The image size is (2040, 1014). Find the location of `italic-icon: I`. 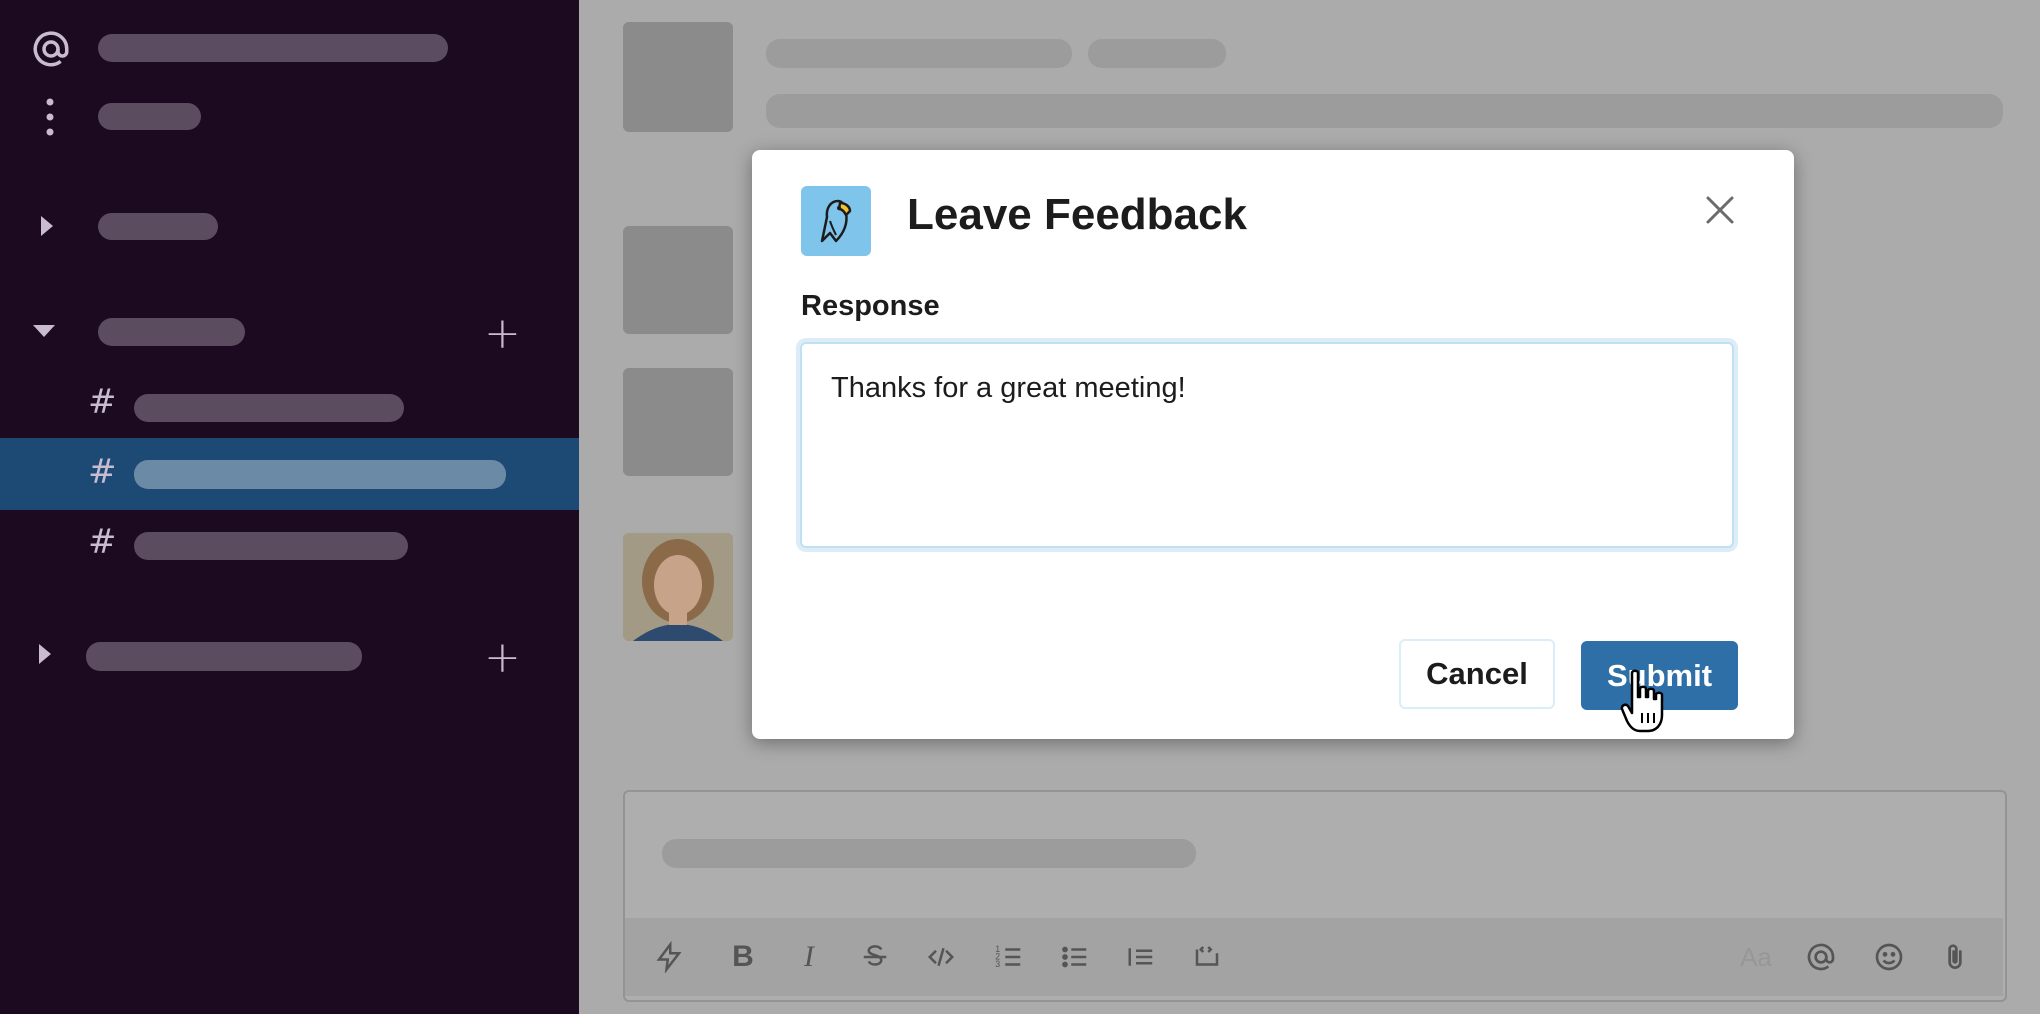

italic-icon: I is located at coordinates (809, 957).